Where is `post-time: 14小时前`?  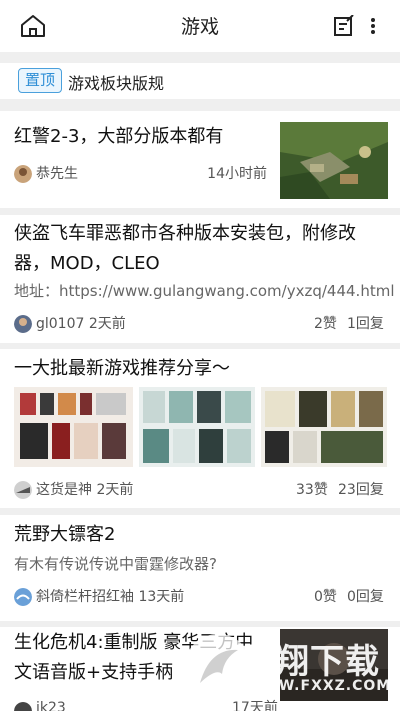 post-time: 14小时前 is located at coordinates (237, 174).